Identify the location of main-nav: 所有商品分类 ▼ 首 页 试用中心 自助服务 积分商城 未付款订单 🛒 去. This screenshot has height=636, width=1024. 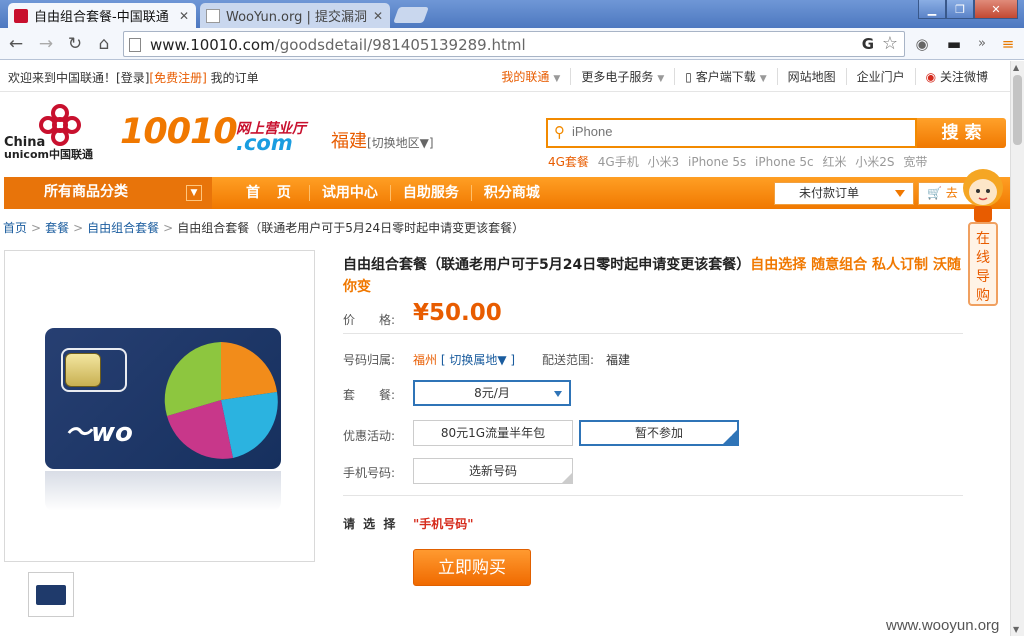
(507, 193).